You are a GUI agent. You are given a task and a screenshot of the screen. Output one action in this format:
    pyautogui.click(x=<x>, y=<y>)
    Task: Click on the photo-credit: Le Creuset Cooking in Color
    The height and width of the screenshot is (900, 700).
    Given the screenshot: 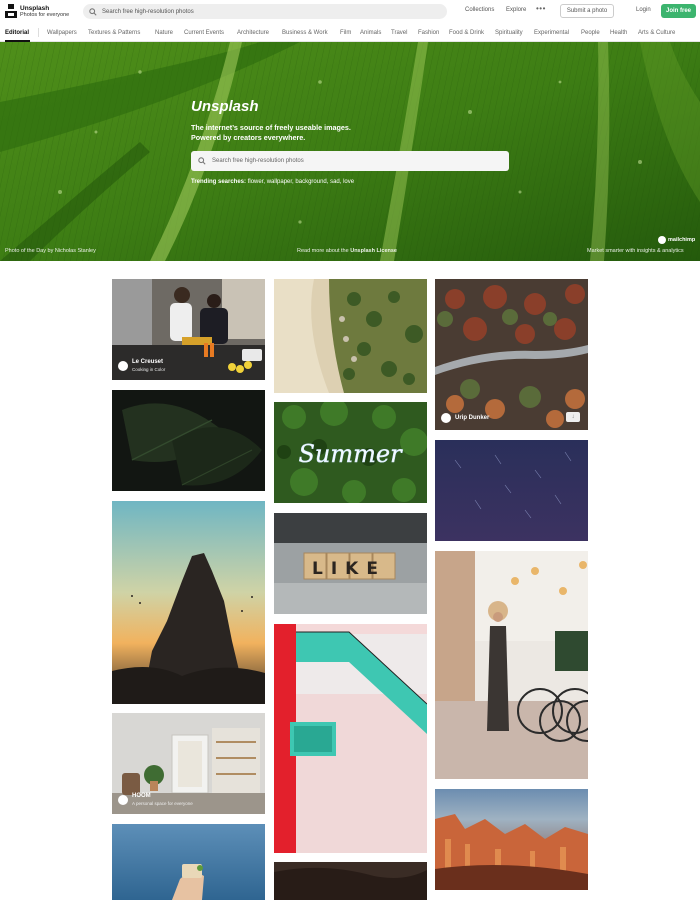 What is the action you would take?
    pyautogui.click(x=141, y=366)
    